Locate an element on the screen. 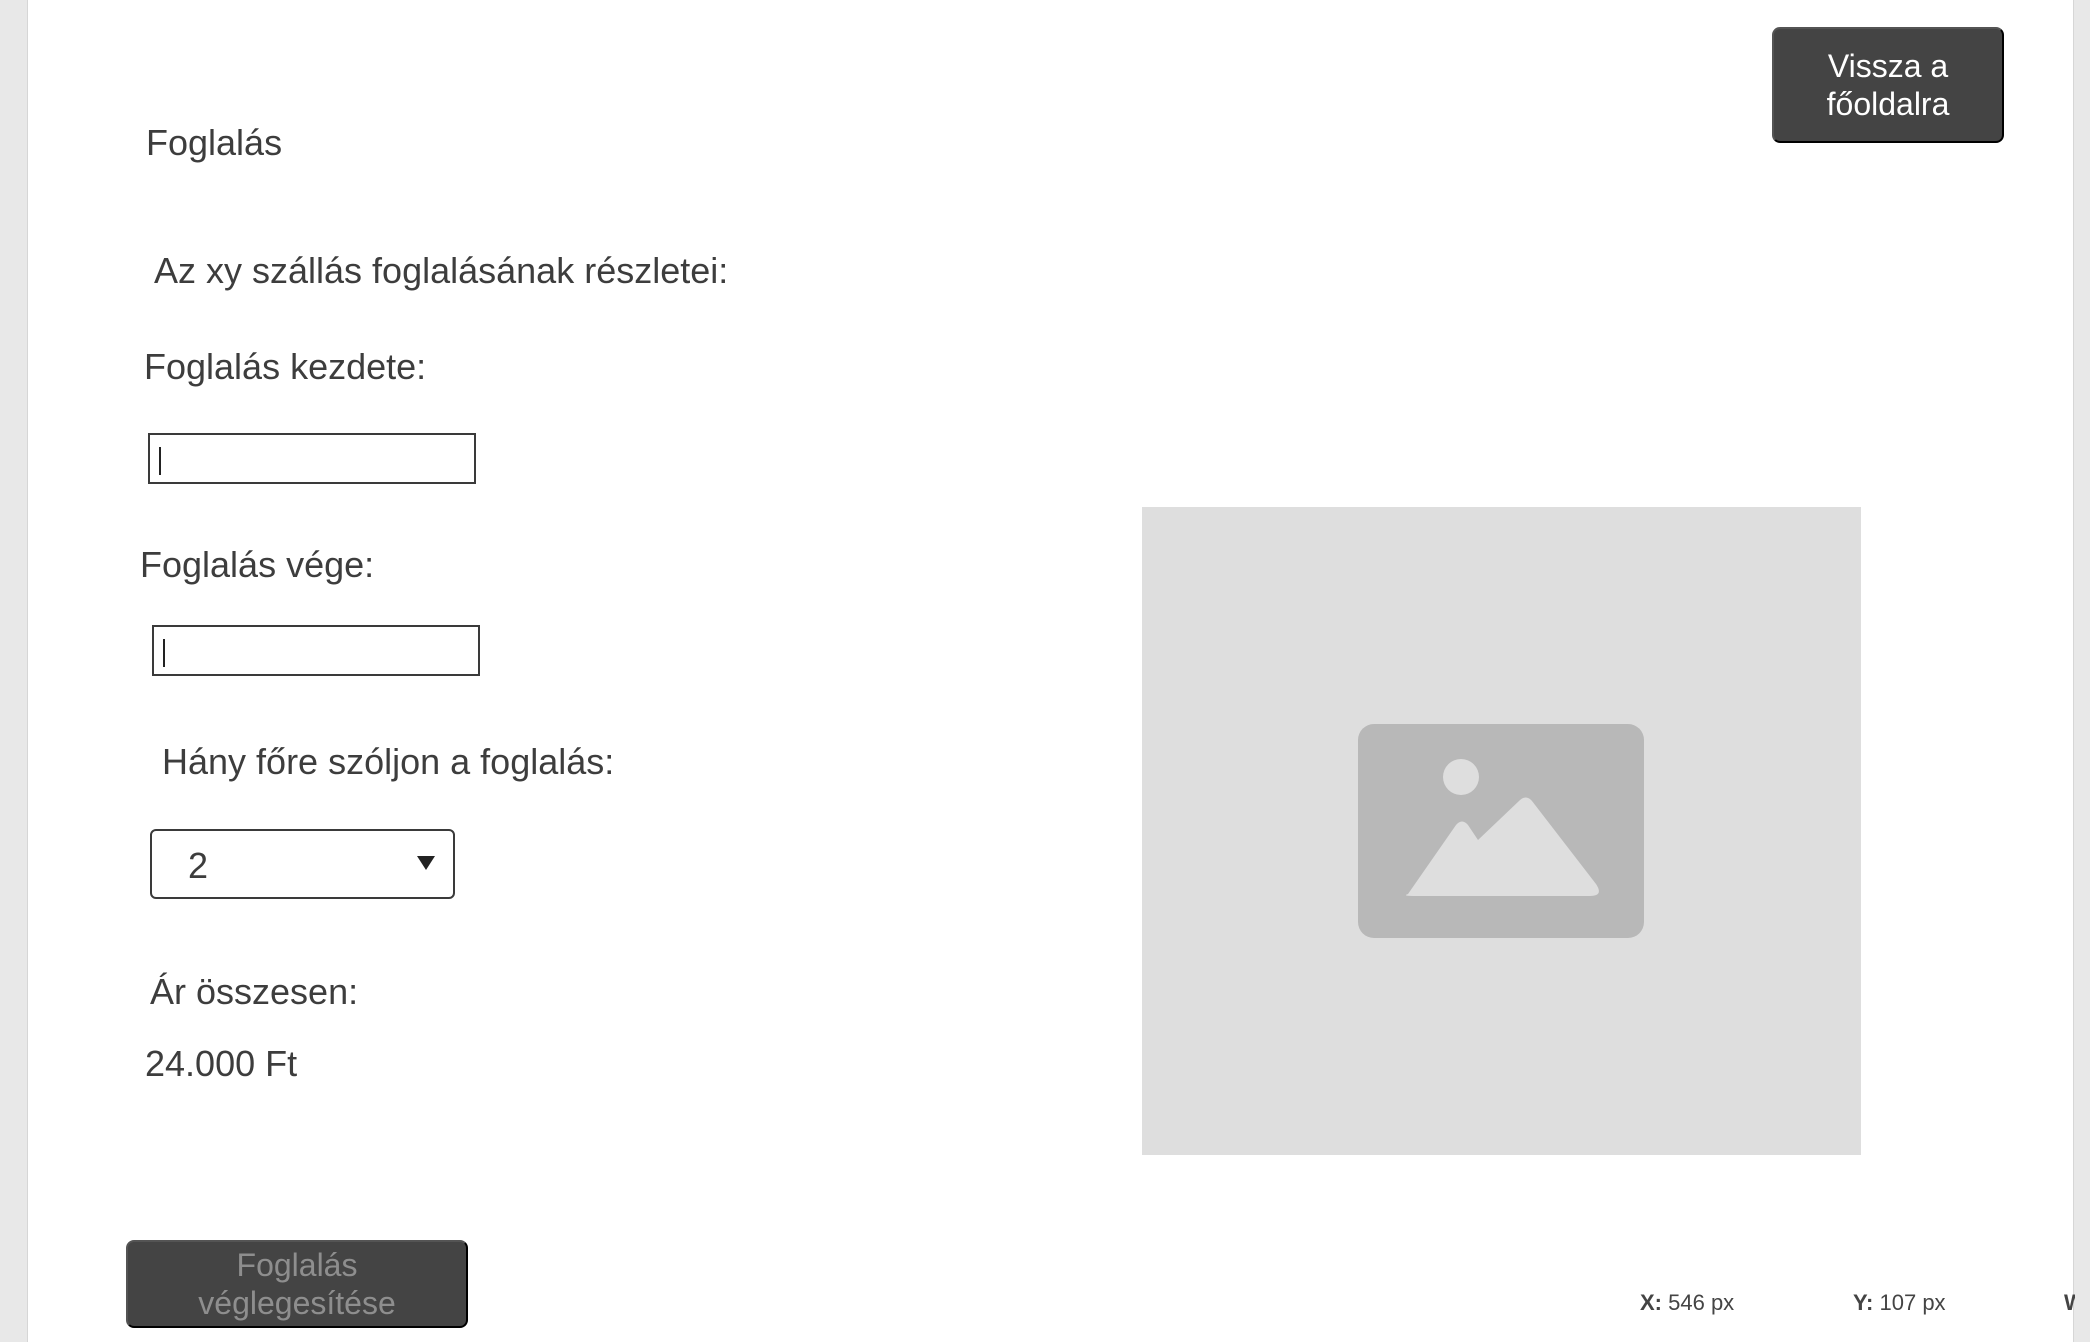 The width and height of the screenshot is (2090, 1342). booking-details-heading: Az xy szállás foglalásának részletei: is located at coordinates (441, 270).